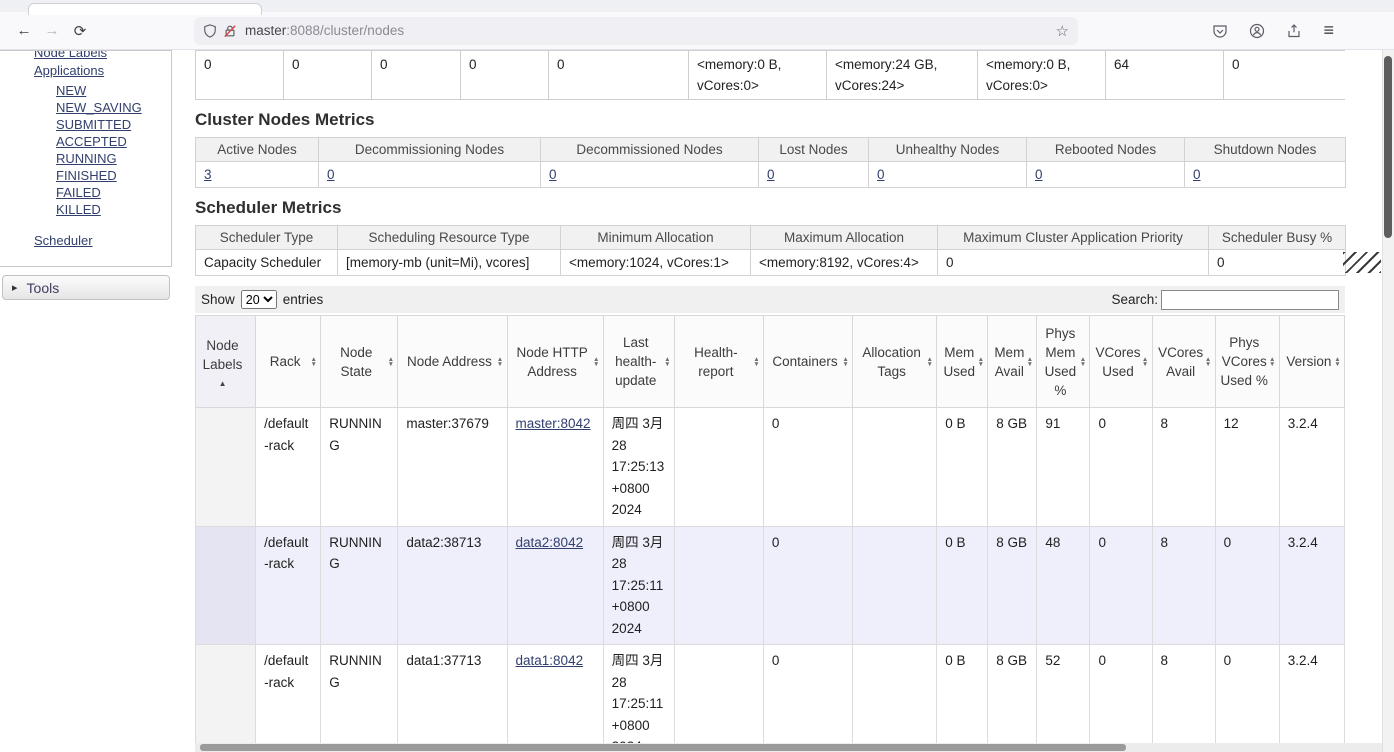  Describe the element at coordinates (71, 90) in the screenshot. I see `sidebar-item-new: NEW` at that location.